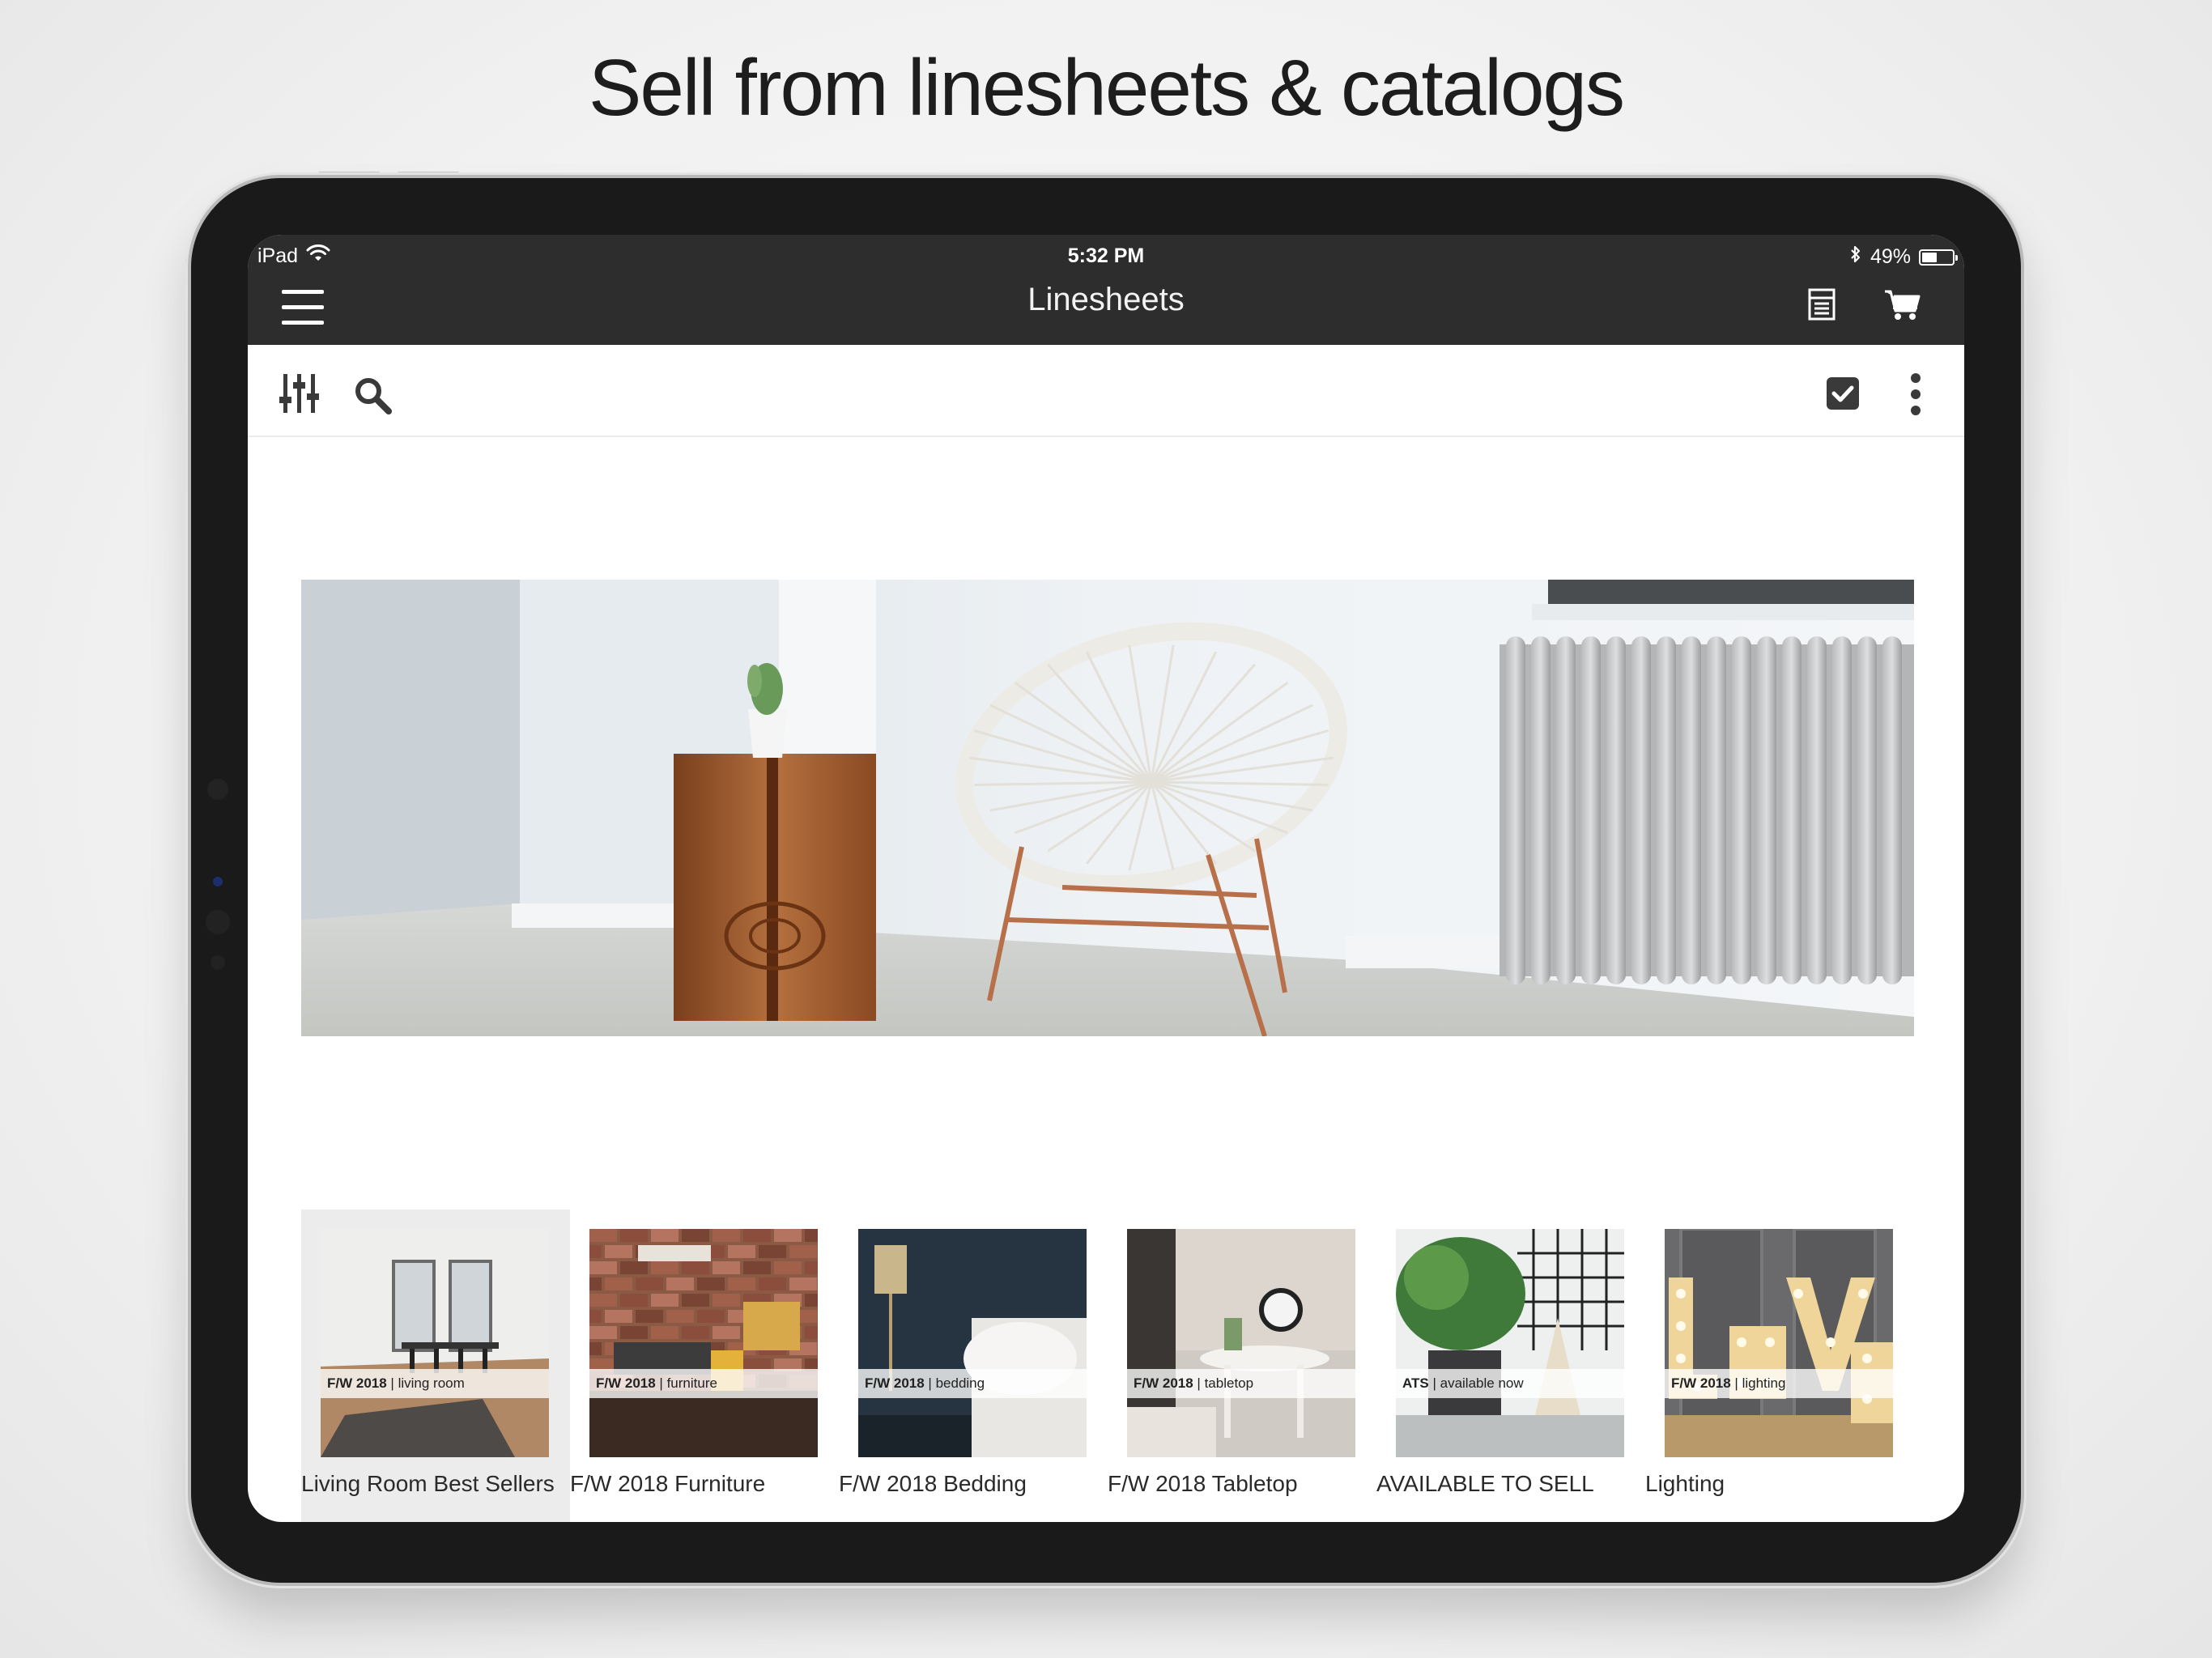  Describe the element at coordinates (217, 789) in the screenshot. I see `camera-dot` at that location.